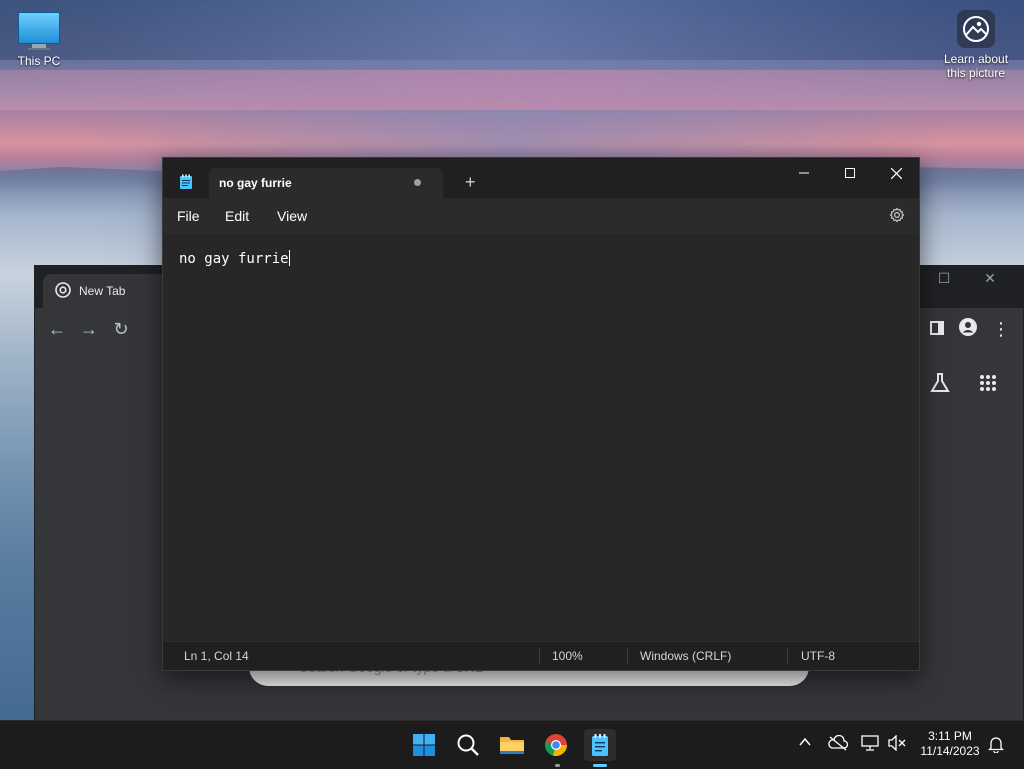 This screenshot has height=769, width=1024. Describe the element at coordinates (541, 655) in the screenshot. I see `notepad-status-bar: Ln 1, Col 14 100% Windows (CRLF) UTF-8` at that location.